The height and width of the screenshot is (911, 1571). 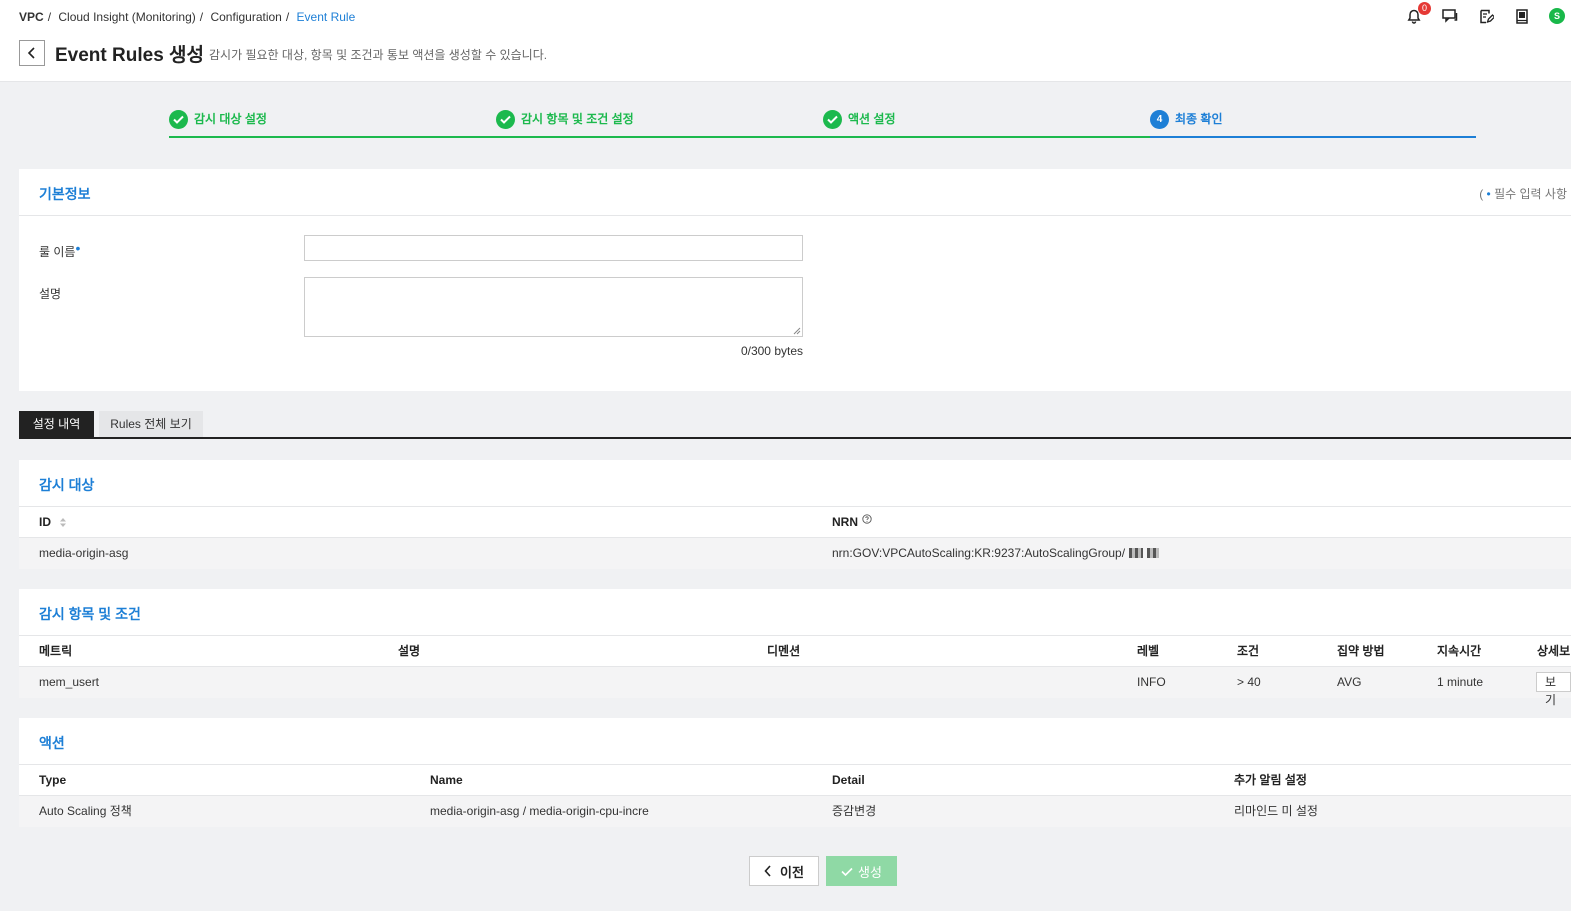 What do you see at coordinates (1270, 780) in the screenshot?
I see `column-extra-notification: 추가 알림 설정` at bounding box center [1270, 780].